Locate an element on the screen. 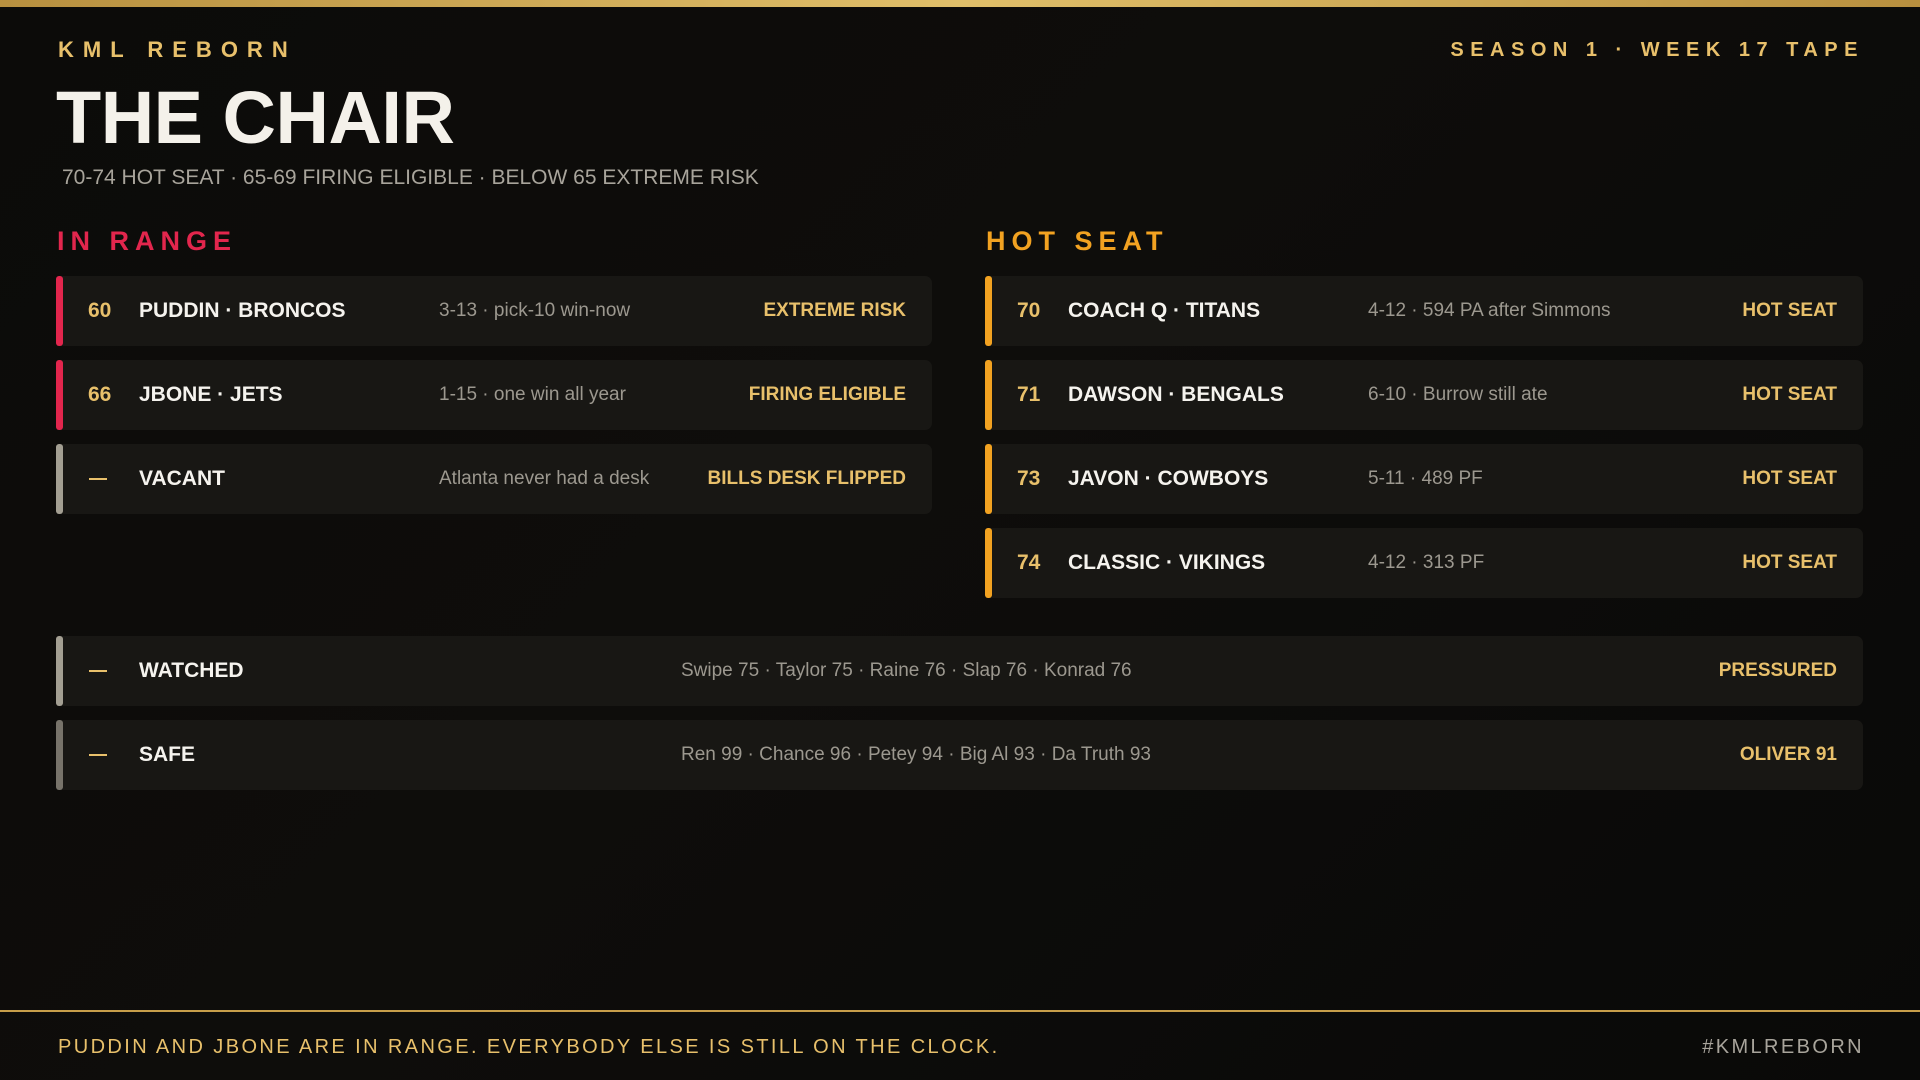 Image resolution: width=1920 pixels, height=1080 pixels. coach-team-name: CLASSIC · VIKINGS is located at coordinates (1167, 562).